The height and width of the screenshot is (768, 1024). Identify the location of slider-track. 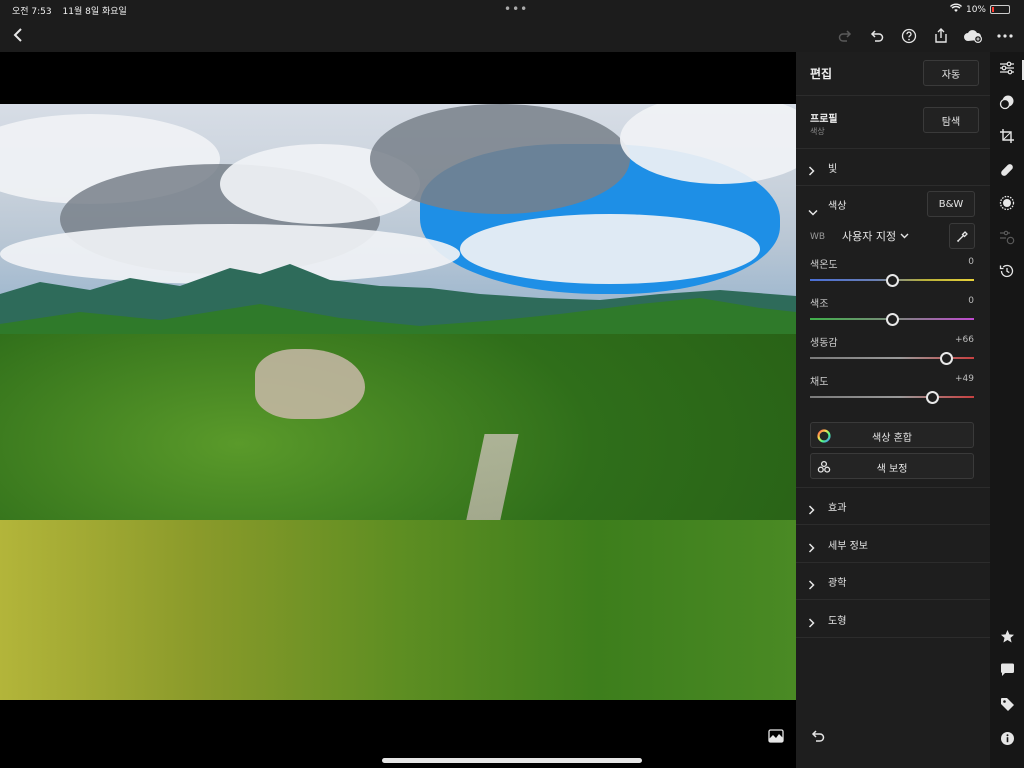
(892, 397).